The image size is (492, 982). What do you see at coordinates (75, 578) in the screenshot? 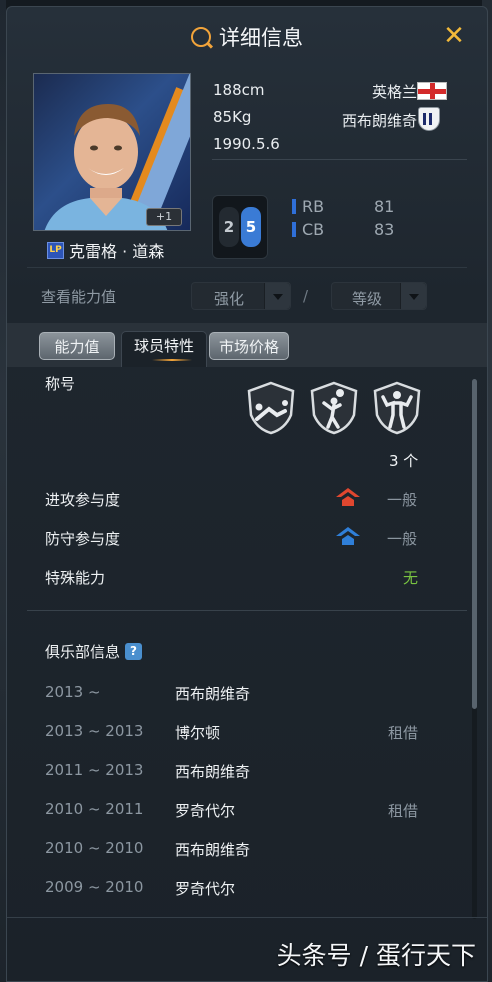
I see `special-ability-label: 特殊能力` at bounding box center [75, 578].